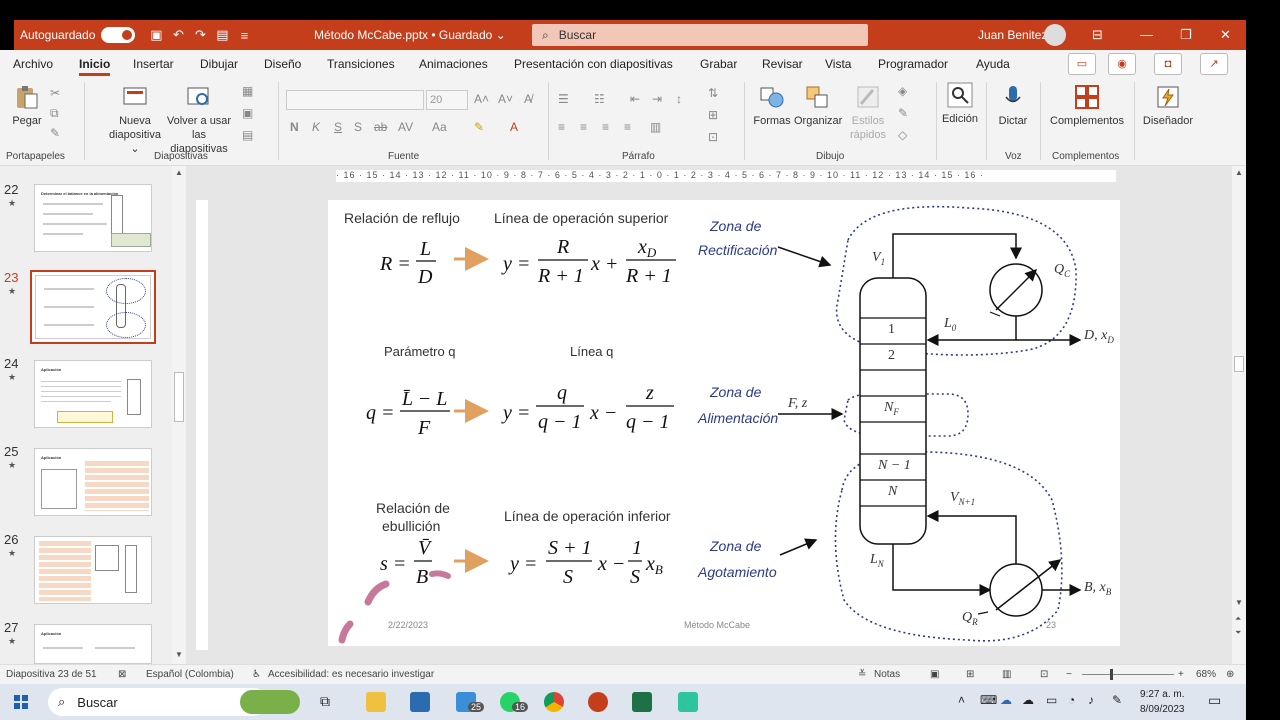 The image size is (1280, 720). Describe the element at coordinates (902, 91) in the screenshot. I see `shape-fill-icon: ◈` at that location.